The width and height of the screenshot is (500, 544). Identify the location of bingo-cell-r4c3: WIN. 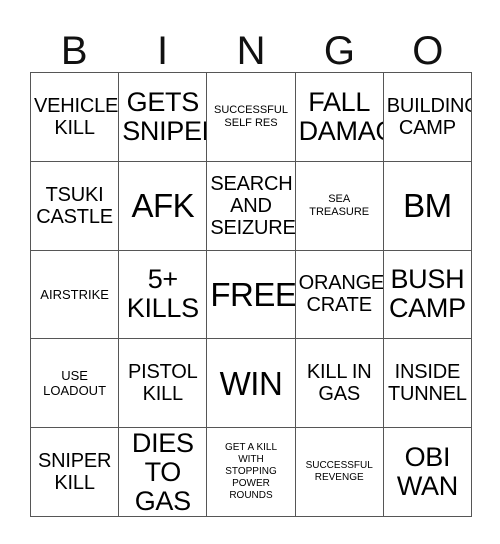
(251, 384).